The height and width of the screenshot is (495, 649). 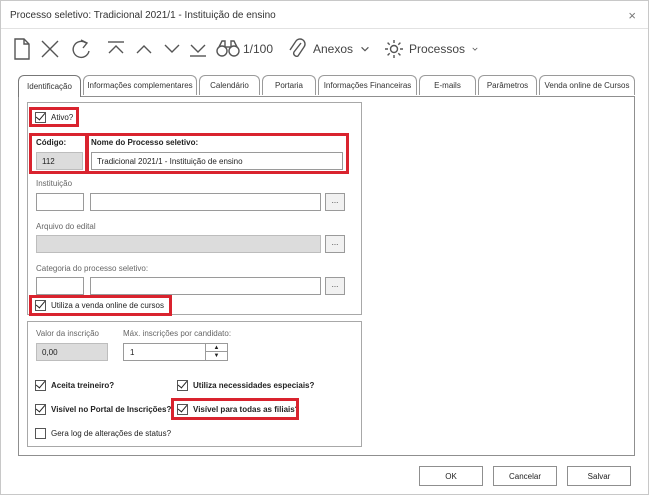 What do you see at coordinates (254, 385) in the screenshot?
I see `necessidades-label: Utiliza necessidades especiais?` at bounding box center [254, 385].